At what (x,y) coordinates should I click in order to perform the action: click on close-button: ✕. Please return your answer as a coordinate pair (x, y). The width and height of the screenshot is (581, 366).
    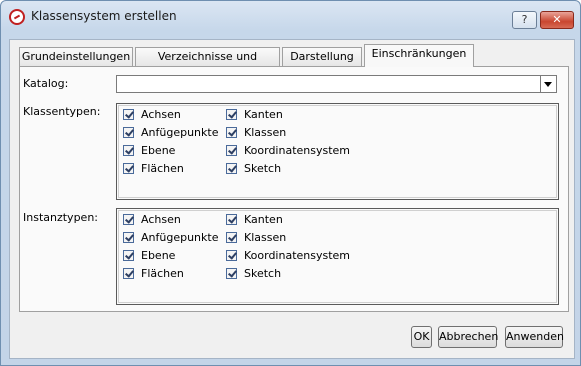
    Looking at the image, I should click on (557, 20).